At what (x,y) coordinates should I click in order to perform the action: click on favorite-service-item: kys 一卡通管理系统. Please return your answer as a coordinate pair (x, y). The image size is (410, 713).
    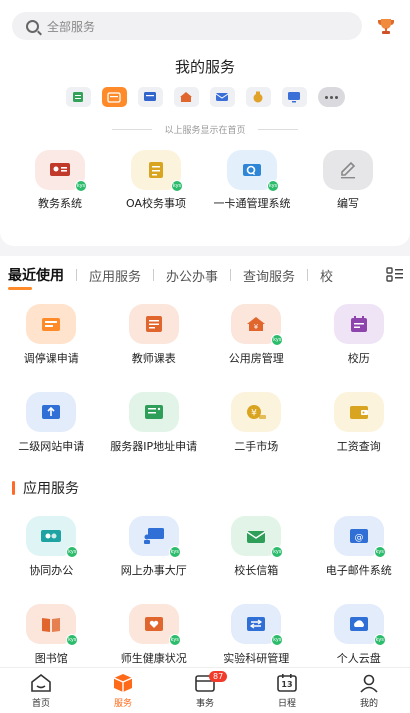
    Looking at the image, I should click on (252, 180).